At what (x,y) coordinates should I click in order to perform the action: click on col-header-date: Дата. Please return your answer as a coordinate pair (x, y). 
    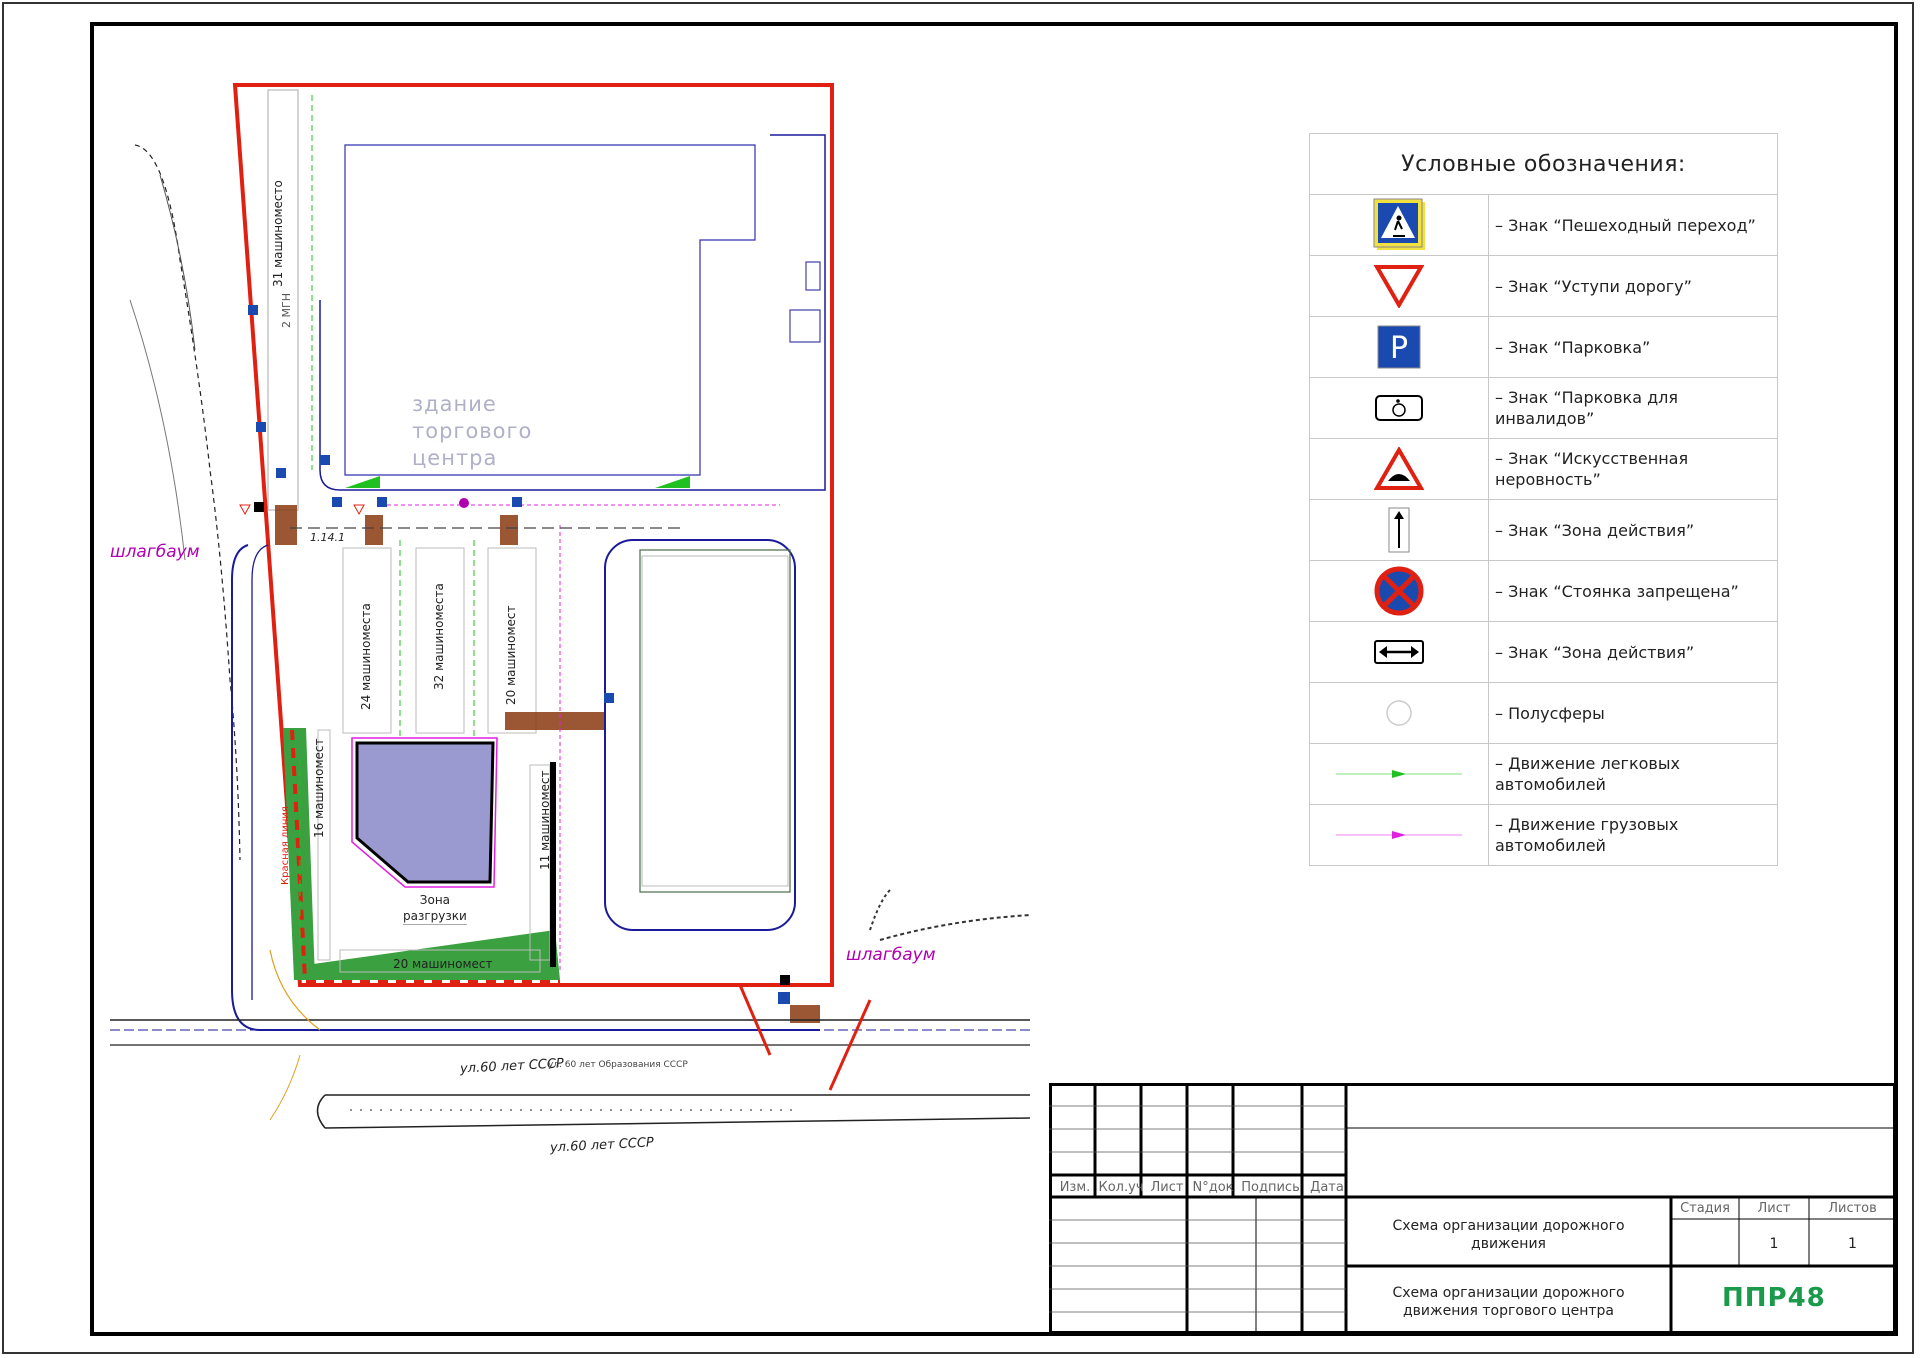
    Looking at the image, I should click on (1327, 1187).